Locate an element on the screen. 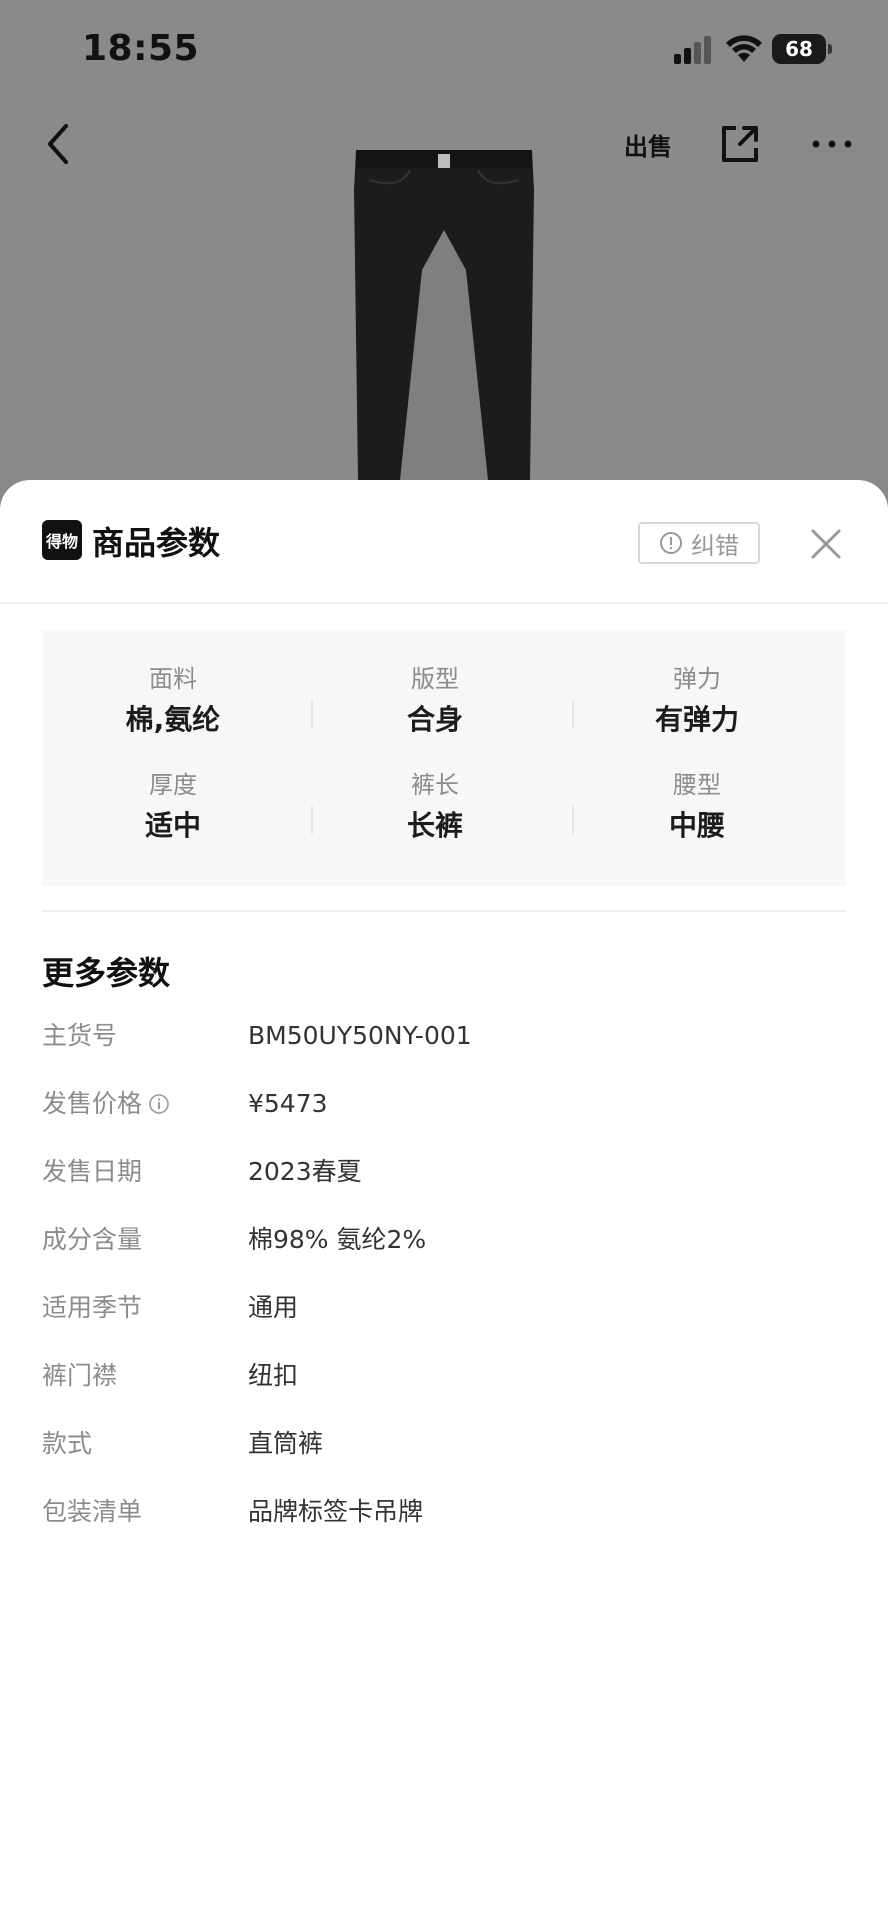 This screenshot has width=888, height=1920. param-row: 裤门襟 纽扣 is located at coordinates (444, 1376).